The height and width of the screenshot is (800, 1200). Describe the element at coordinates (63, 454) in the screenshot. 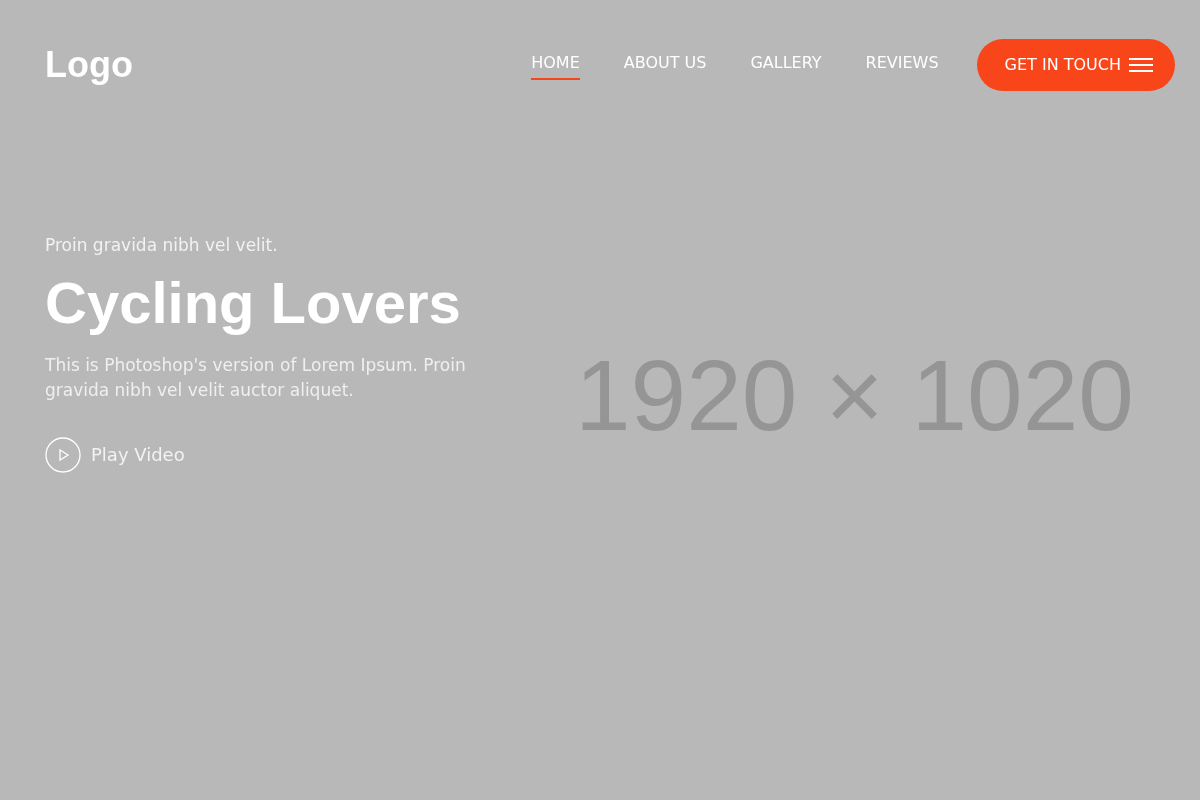

I see `play-icon` at that location.